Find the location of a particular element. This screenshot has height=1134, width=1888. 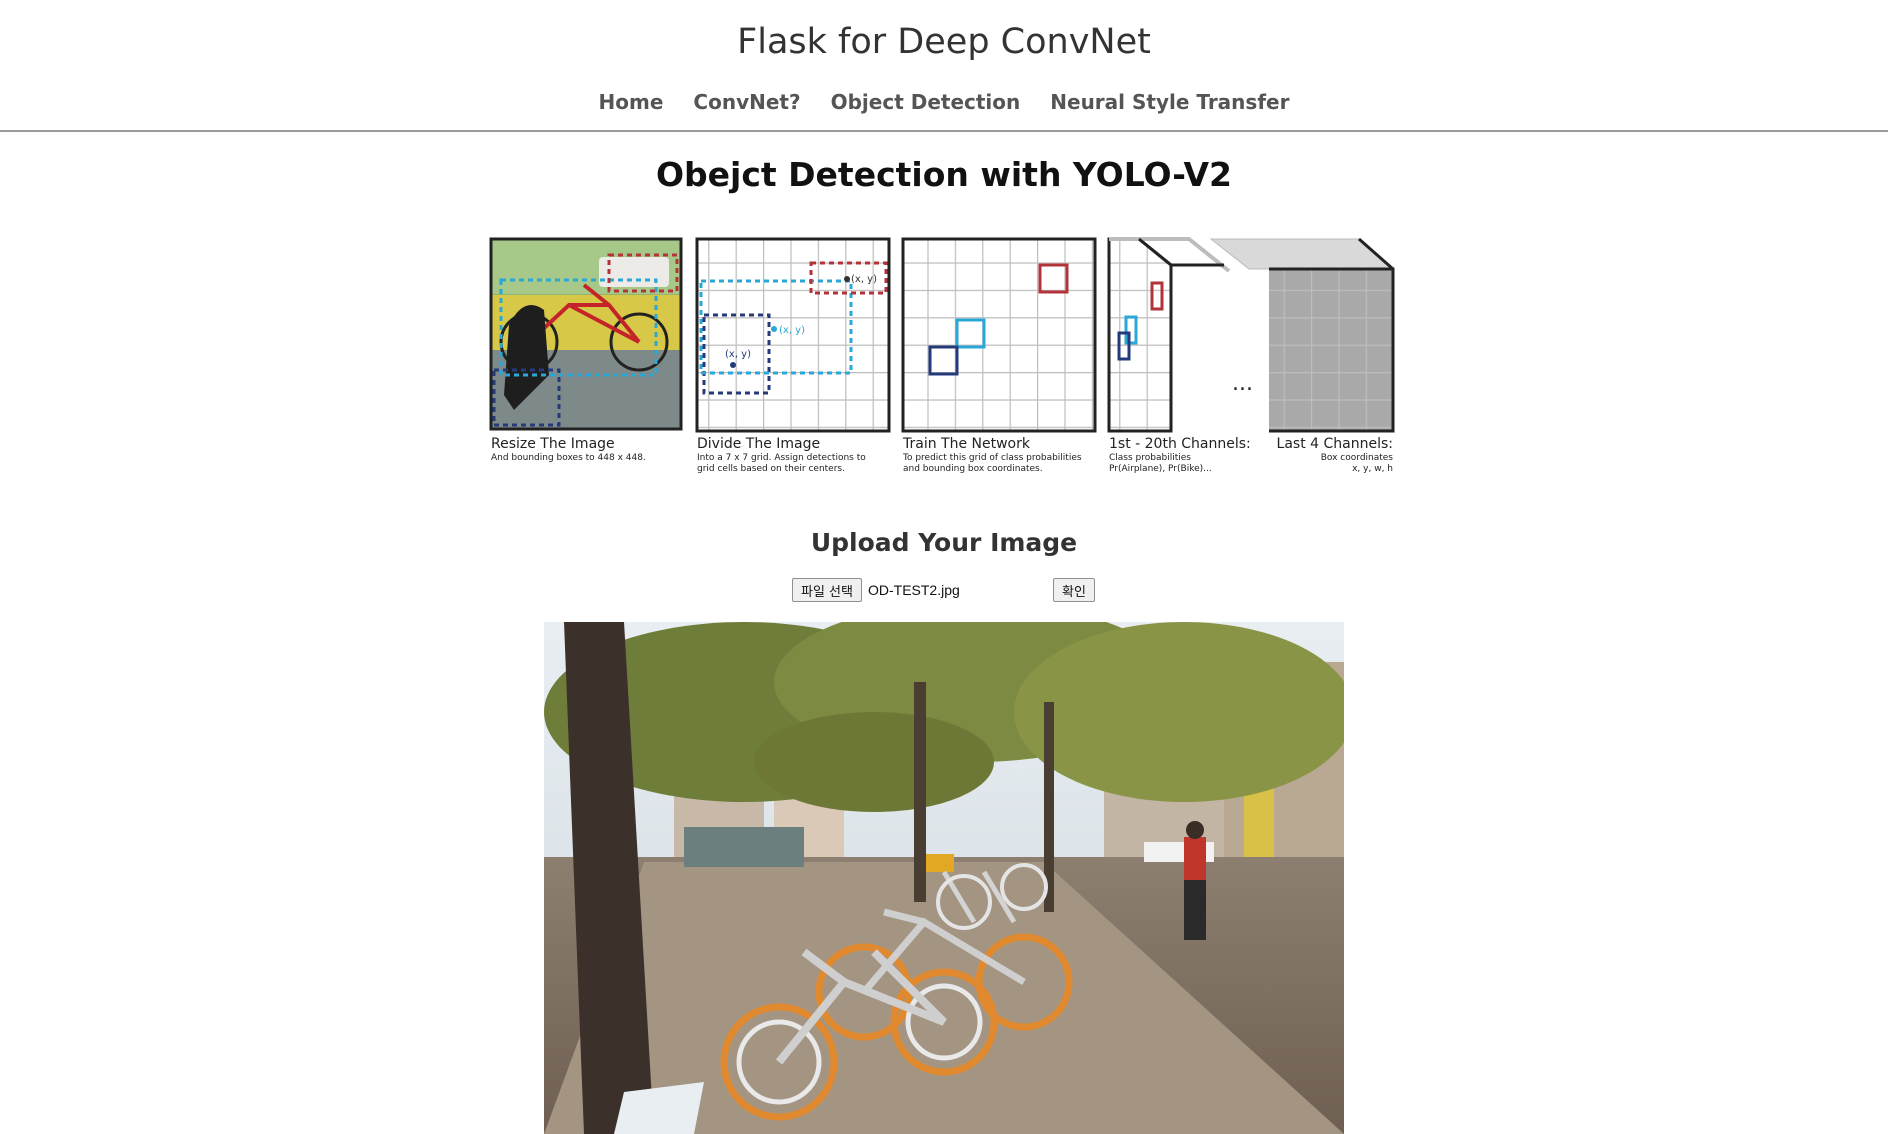

page-heading: Obejct Detection with YOLO-V2 is located at coordinates (944, 174).